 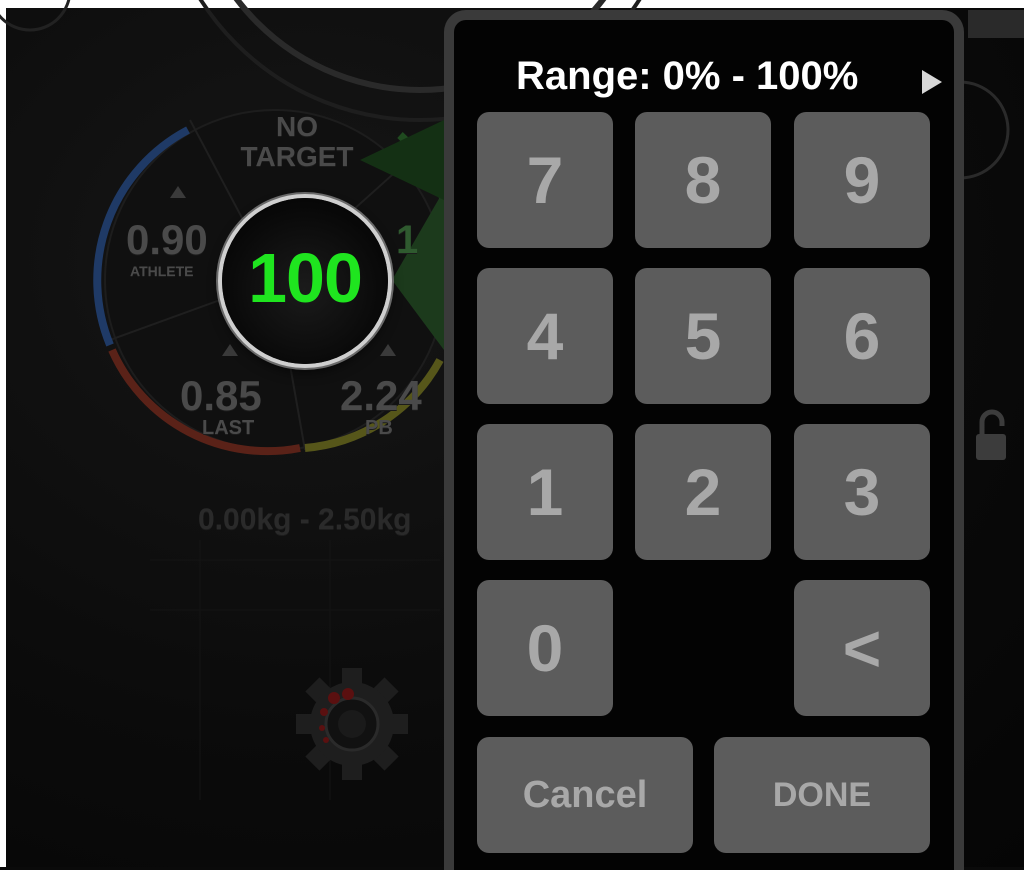 I want to click on done-button: DONE, so click(x=822, y=795).